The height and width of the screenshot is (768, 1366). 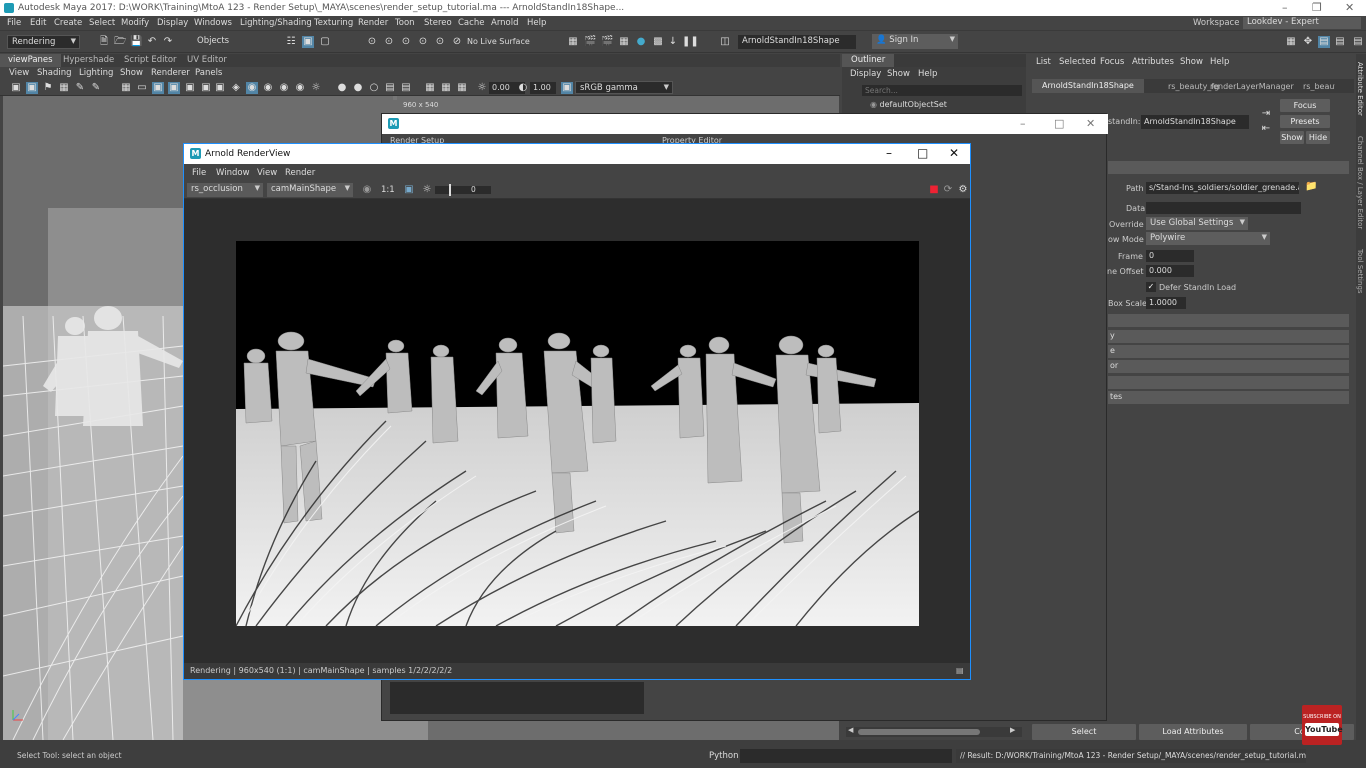 What do you see at coordinates (673, 42) in the screenshot?
I see `sequence-render-icon: ↓` at bounding box center [673, 42].